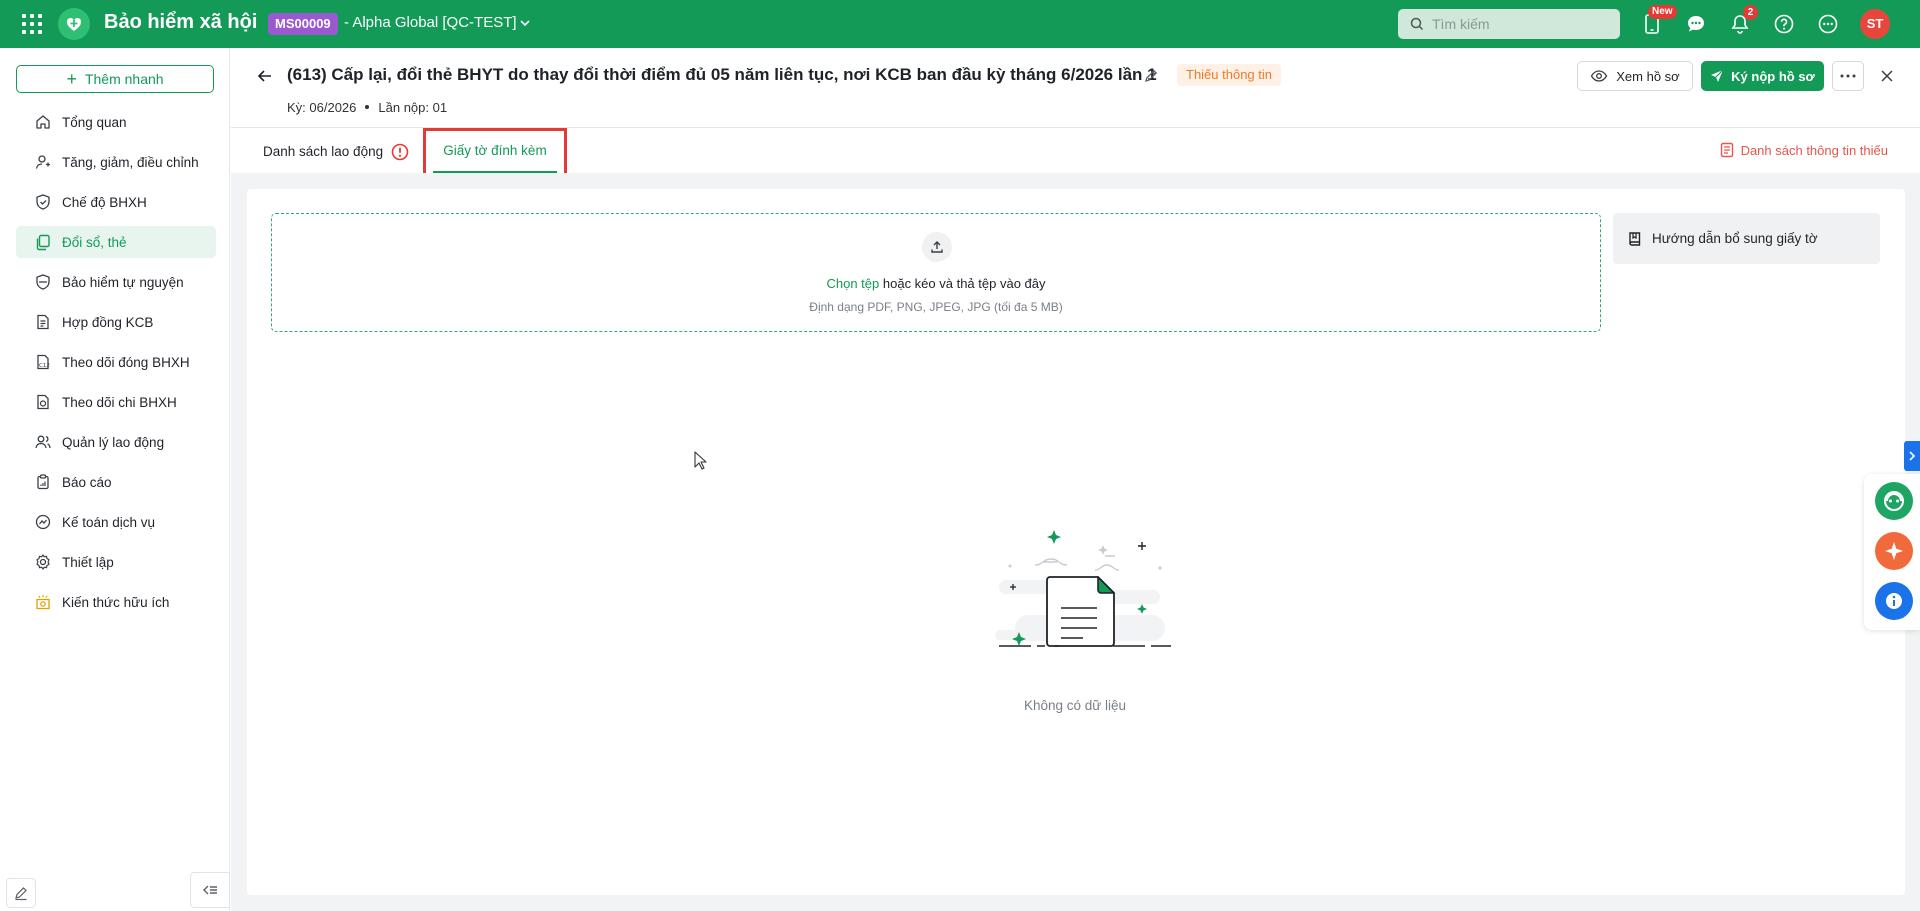  Describe the element at coordinates (116, 562) in the screenshot. I see `sidebar-item-settings: Thiết lập` at that location.